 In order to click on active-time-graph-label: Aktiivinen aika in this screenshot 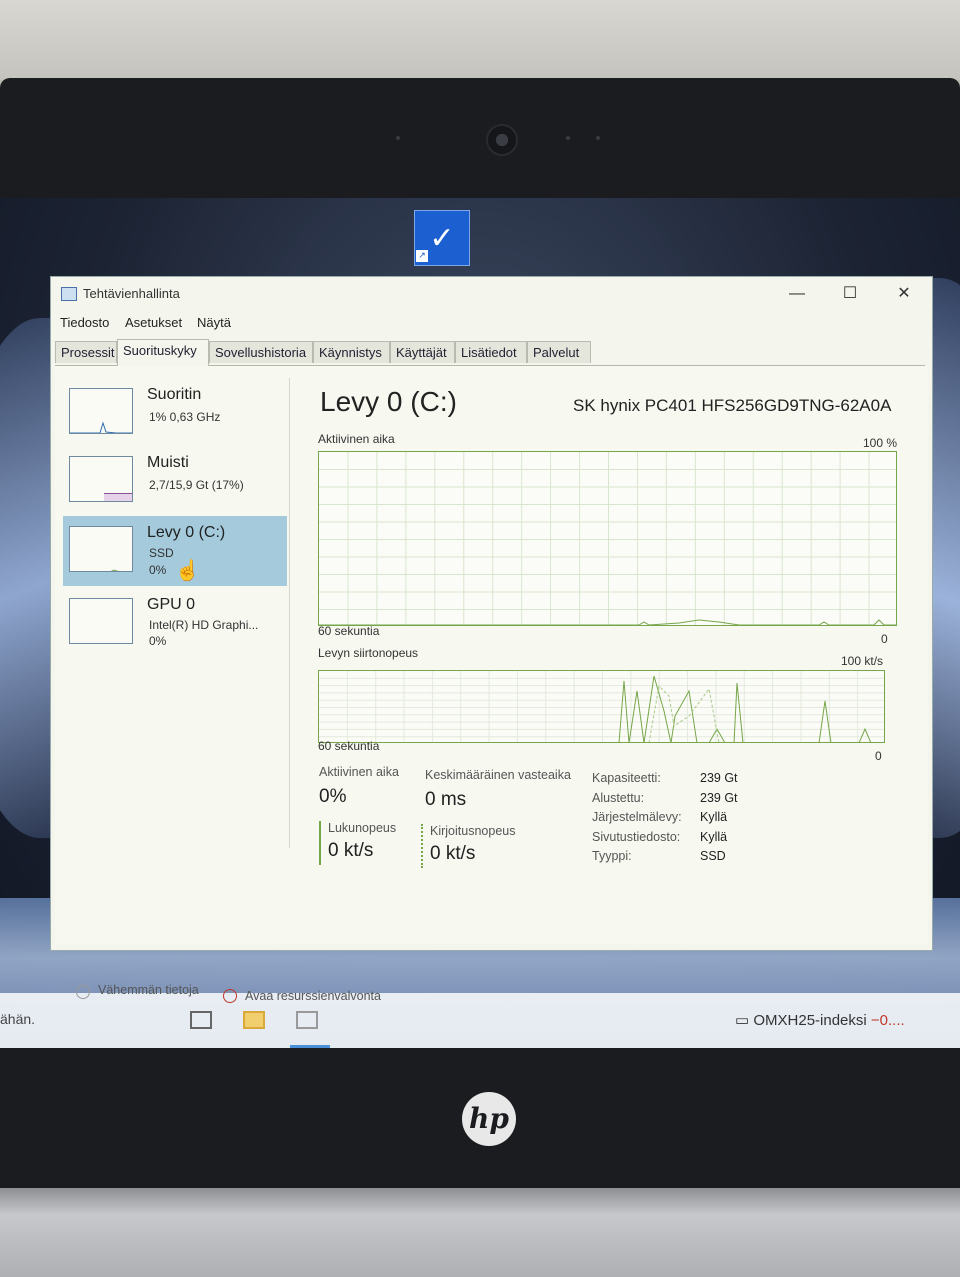, I will do `click(356, 439)`.